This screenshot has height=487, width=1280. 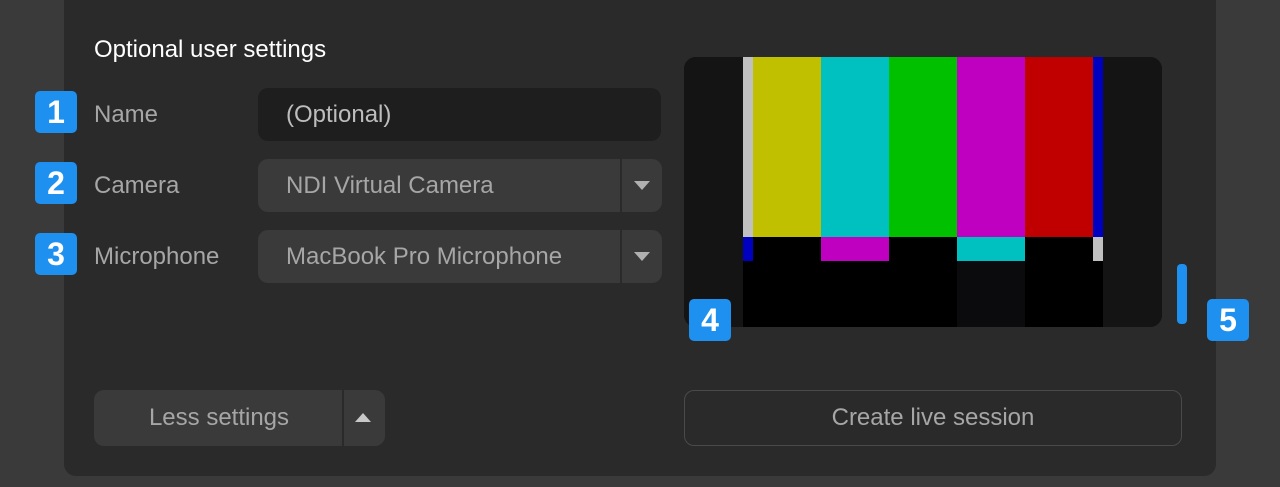 What do you see at coordinates (1098, 249) in the screenshot?
I see `mid-gray-stripe` at bounding box center [1098, 249].